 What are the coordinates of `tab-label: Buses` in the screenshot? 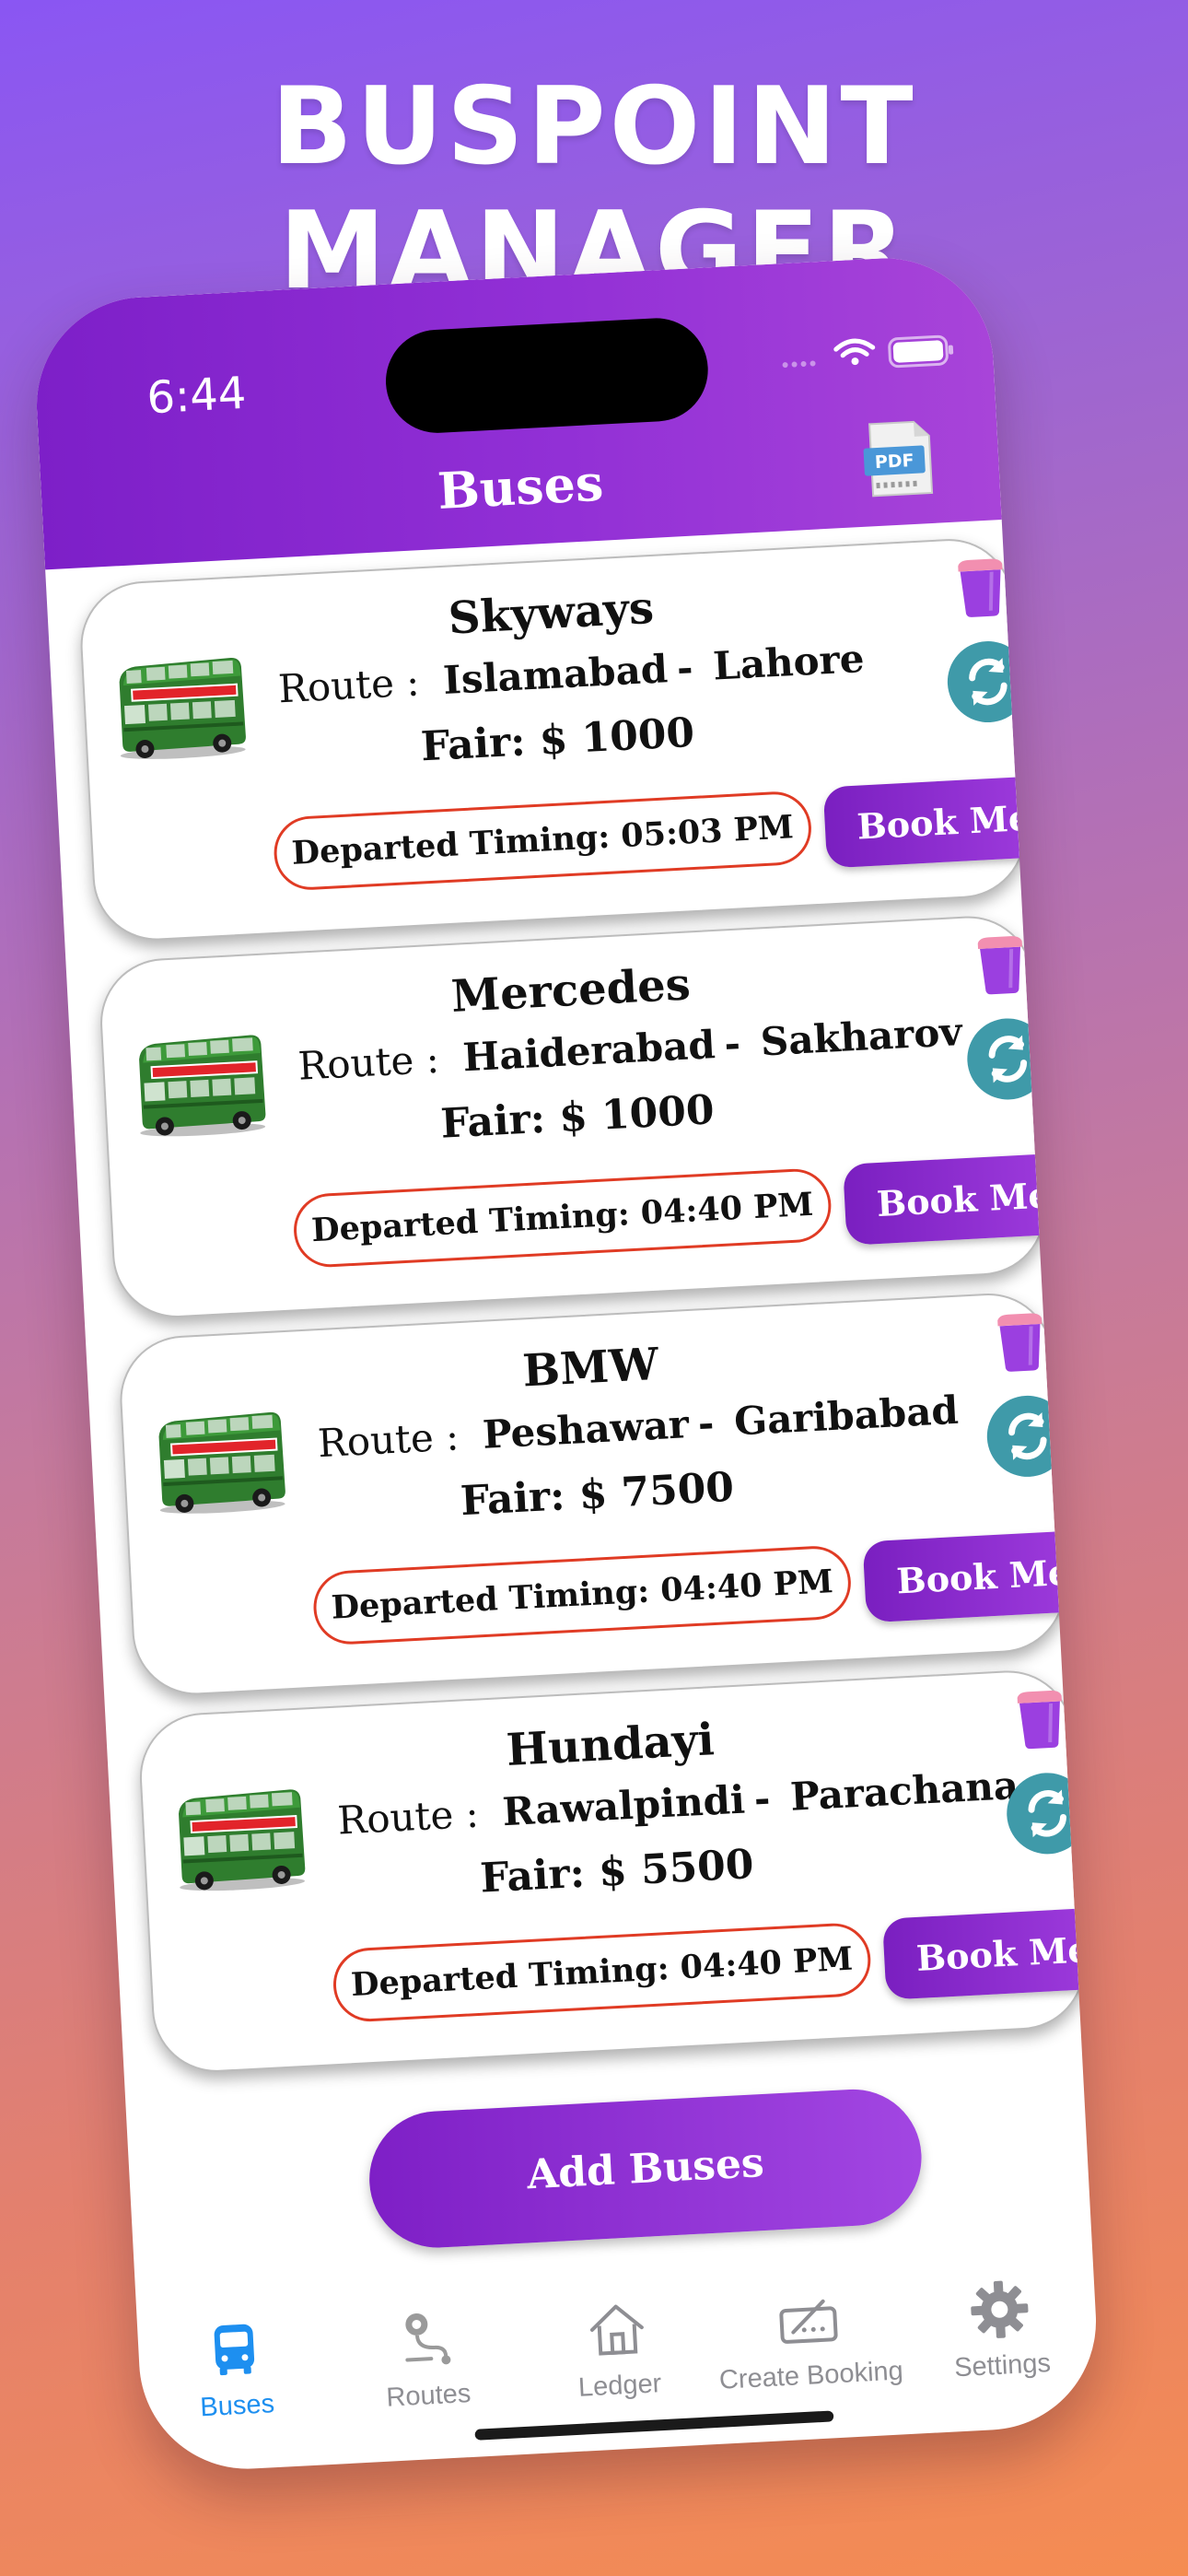 It's located at (237, 2406).